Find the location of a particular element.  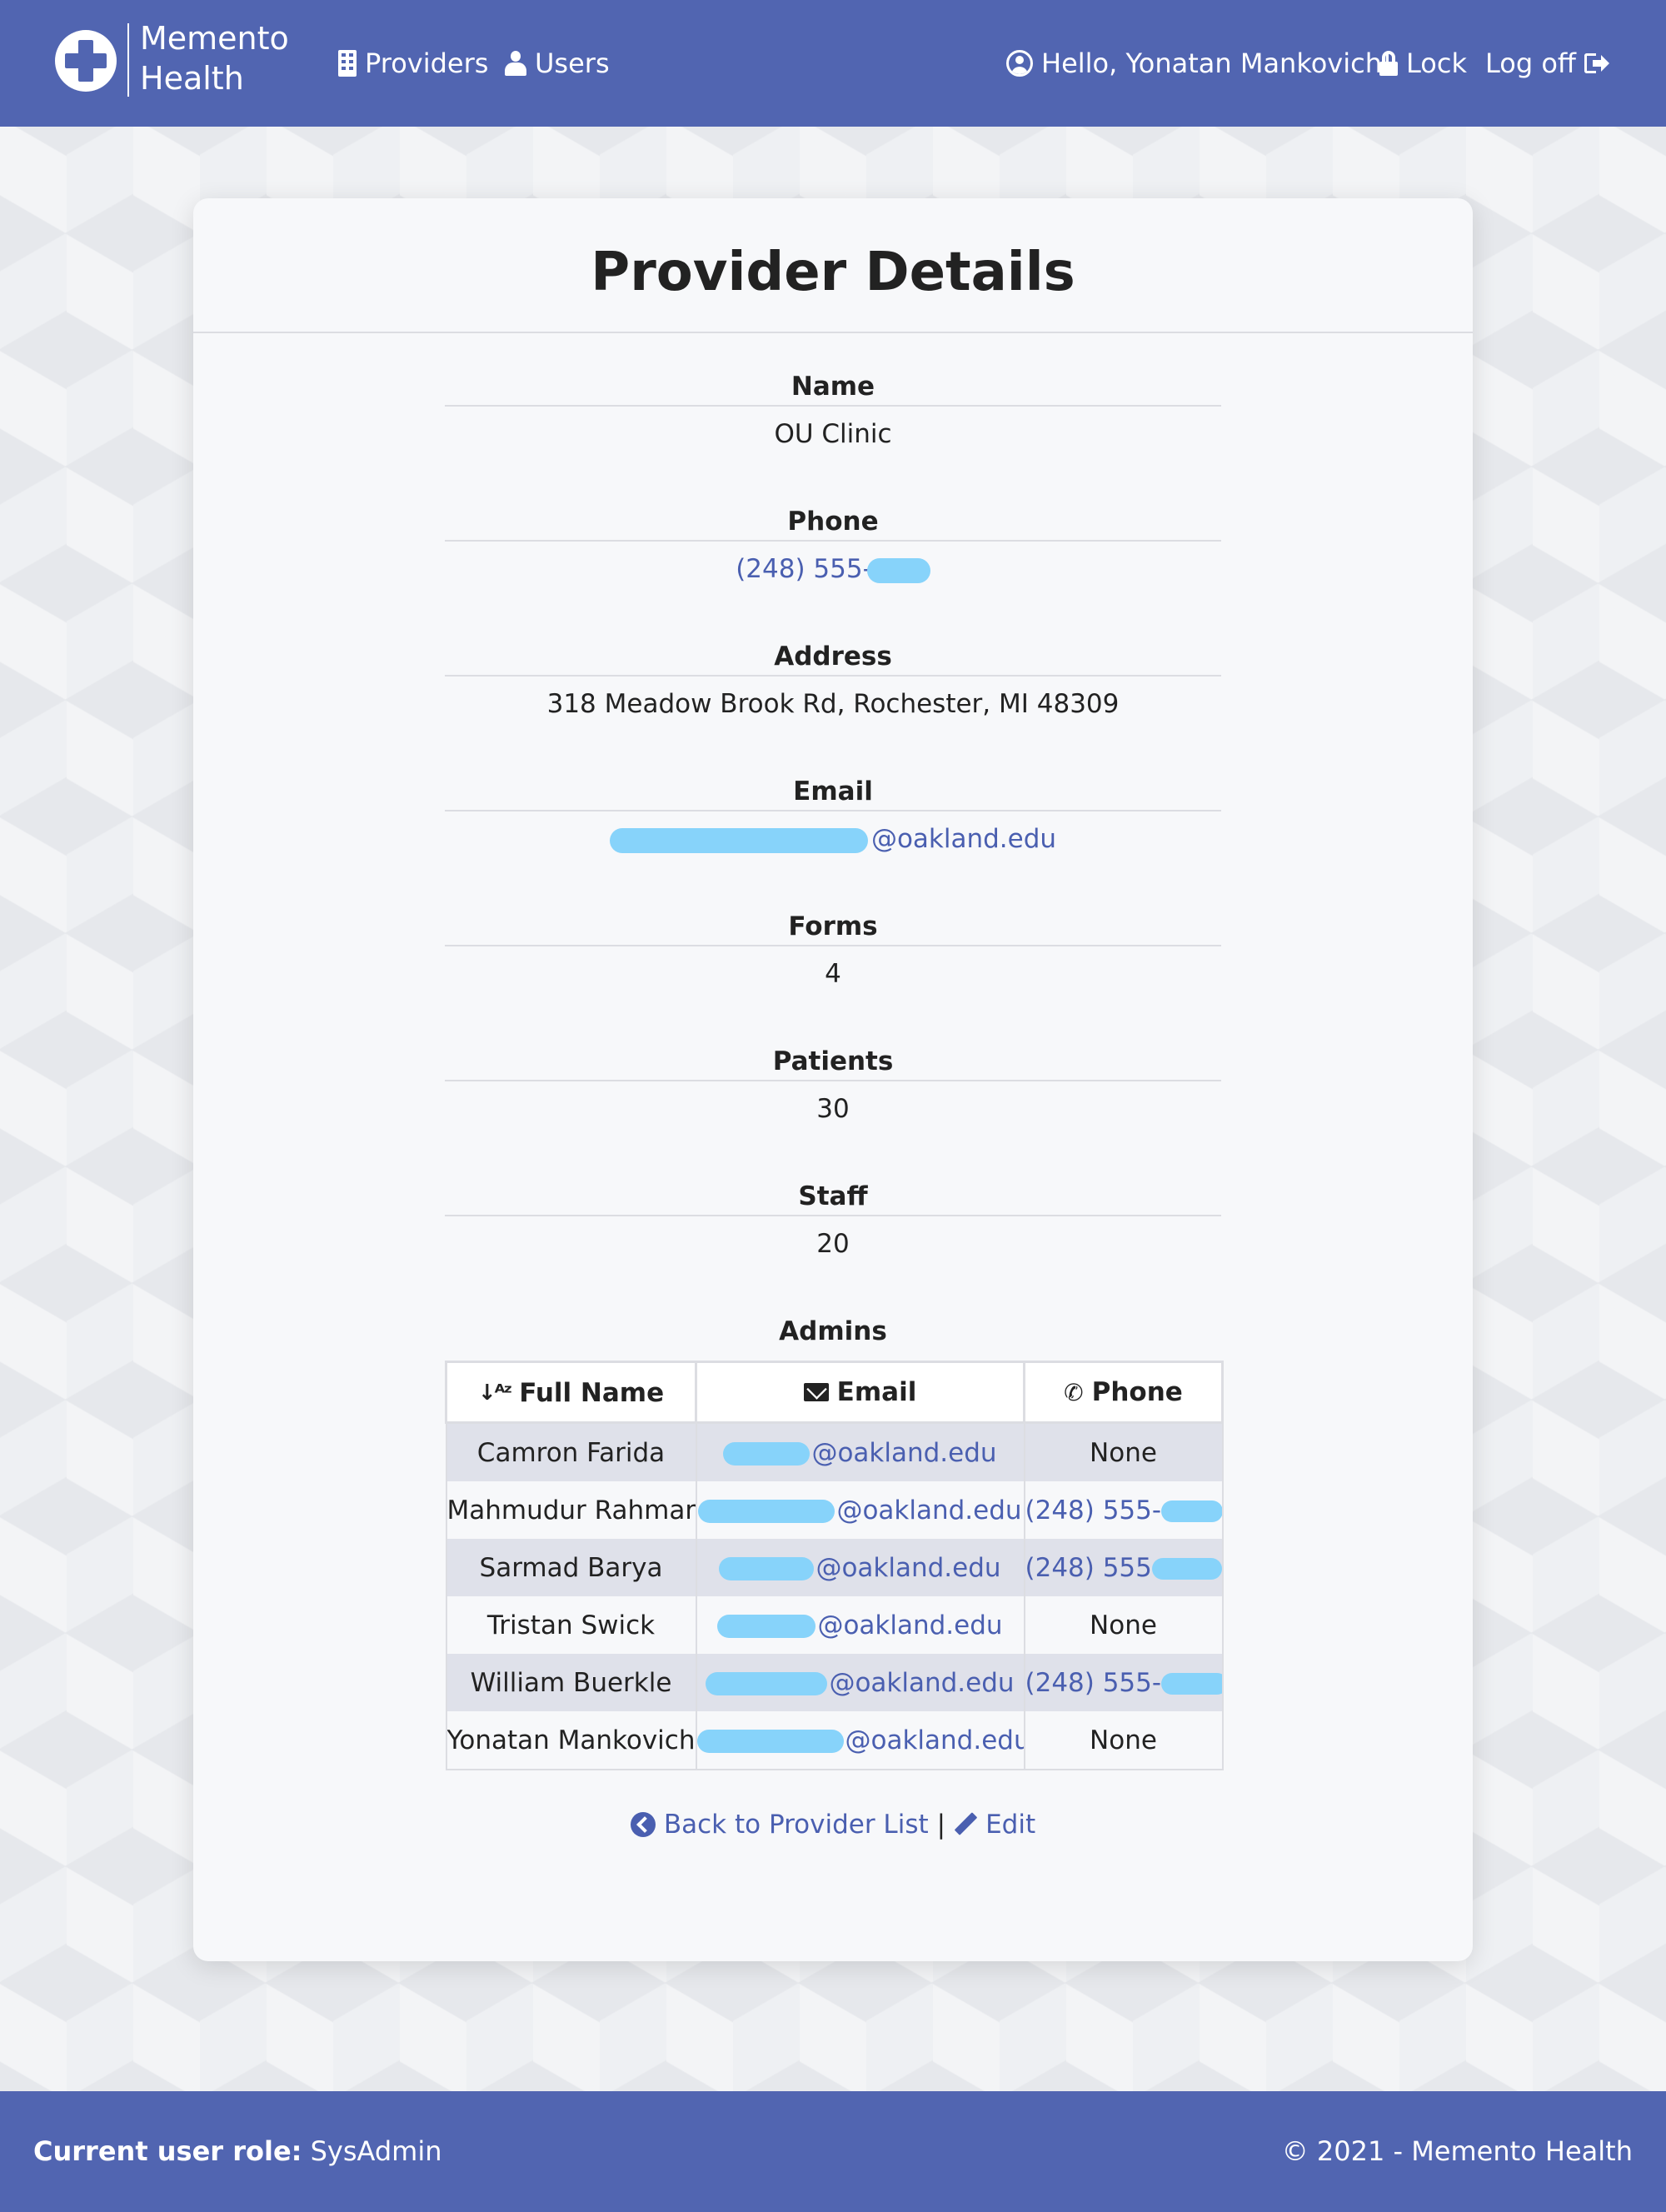

full-name-column-header: ↓ᴬᶻ Full Name is located at coordinates (571, 1393).